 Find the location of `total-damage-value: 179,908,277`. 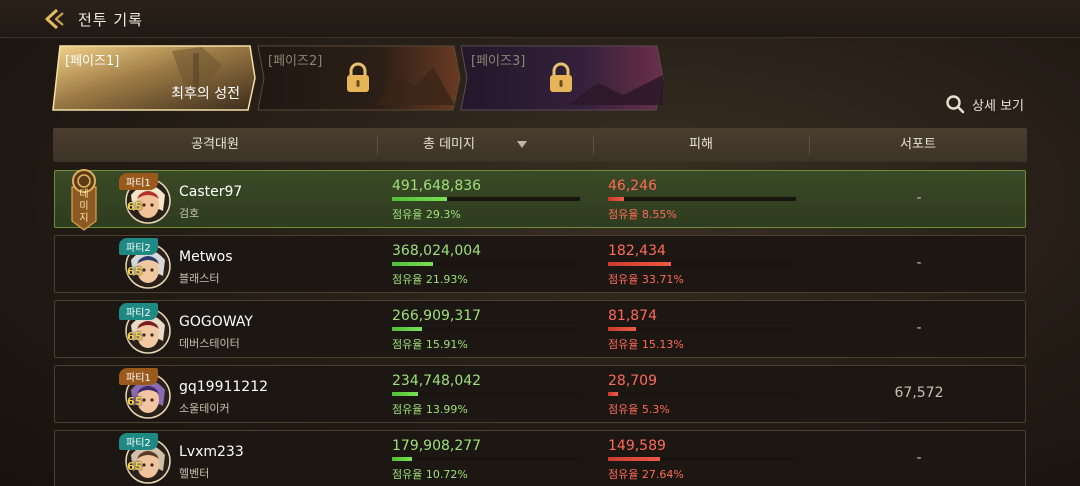

total-damage-value: 179,908,277 is located at coordinates (437, 446).